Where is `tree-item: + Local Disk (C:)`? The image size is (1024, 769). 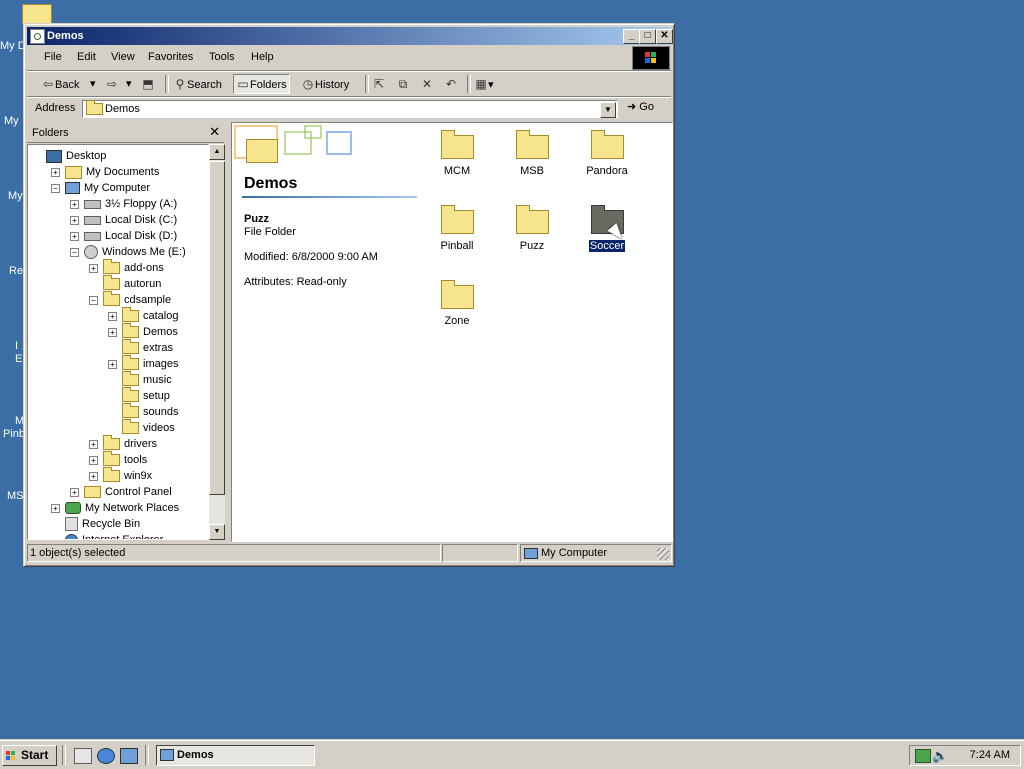
tree-item: + Local Disk (C:) is located at coordinates (123, 220).